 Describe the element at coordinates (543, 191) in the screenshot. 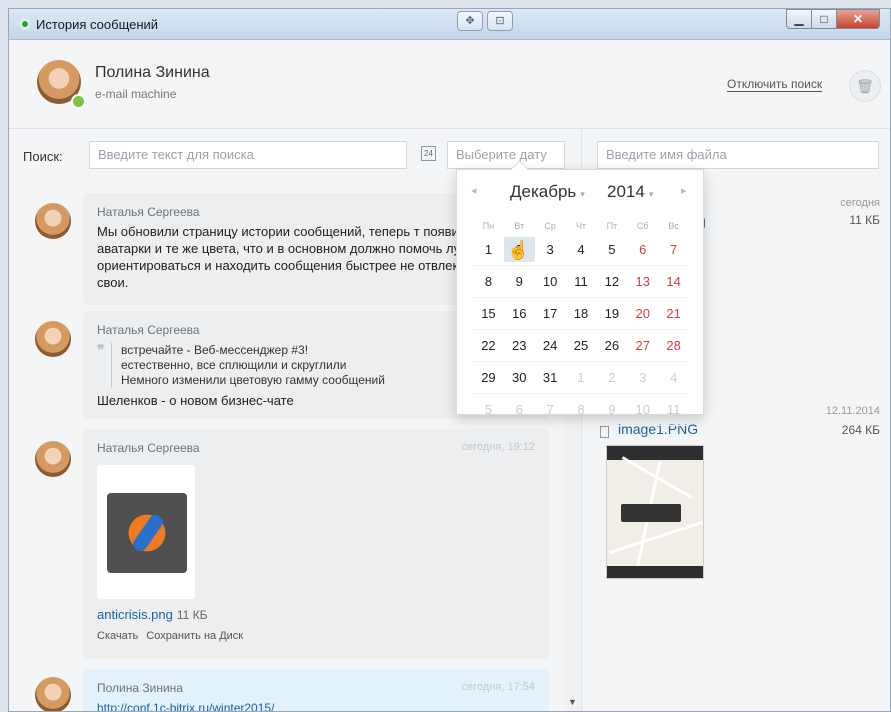

I see `month-label: Декабрь` at that location.